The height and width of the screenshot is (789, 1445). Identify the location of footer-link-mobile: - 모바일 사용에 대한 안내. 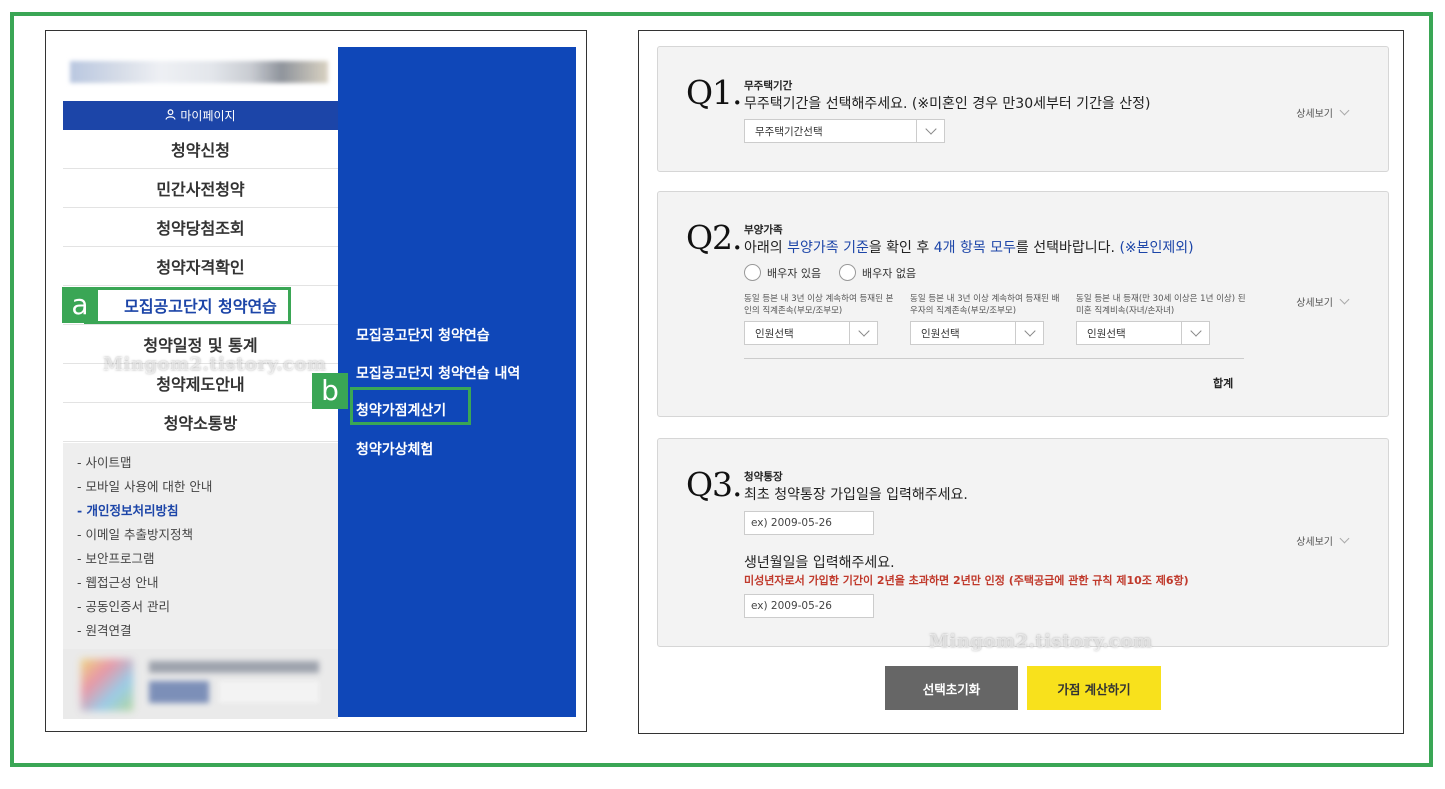
(200, 487).